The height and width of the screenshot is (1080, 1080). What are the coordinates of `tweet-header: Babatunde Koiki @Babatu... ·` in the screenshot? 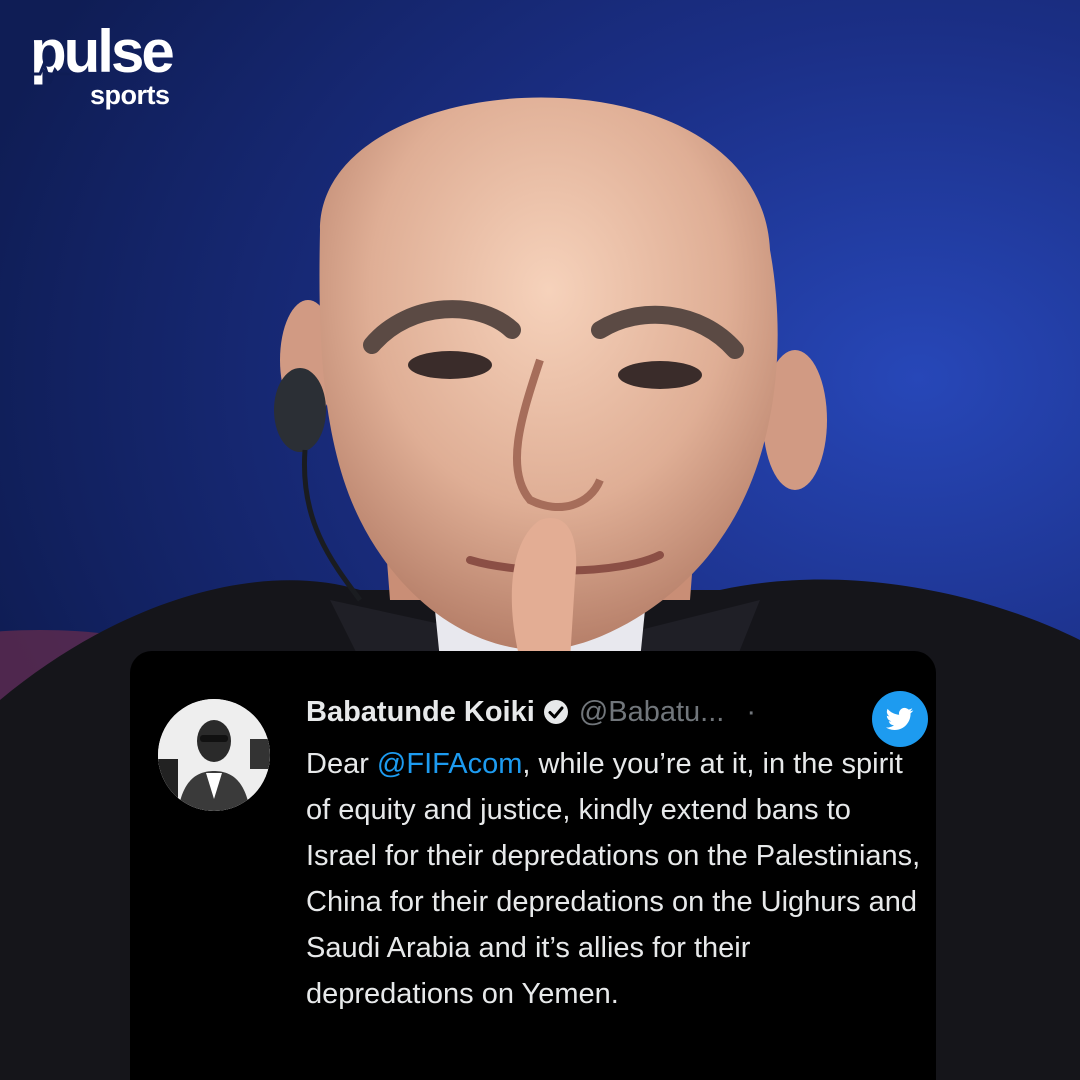 It's located at (531, 712).